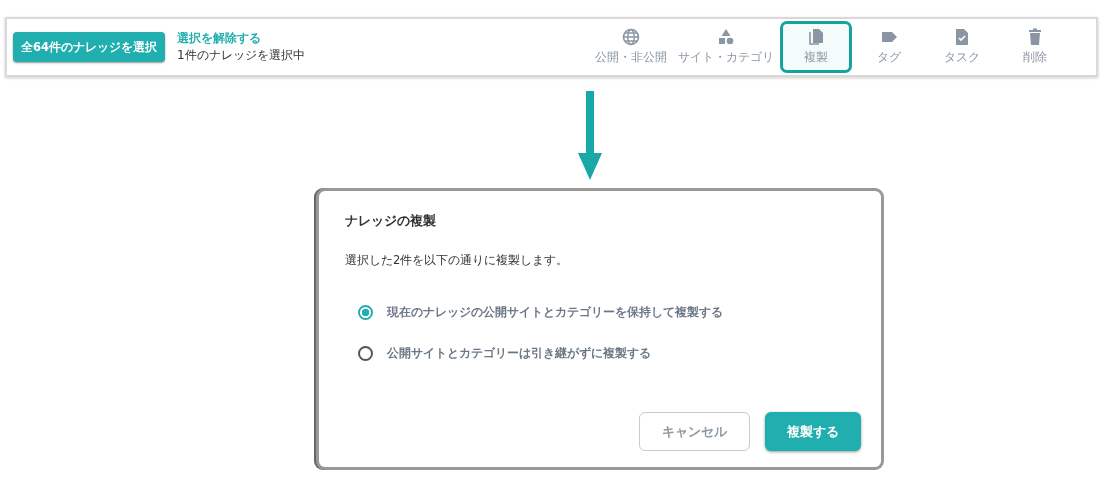 Image resolution: width=1111 pixels, height=503 pixels. Describe the element at coordinates (726, 37) in the screenshot. I see `shapes-icon` at that location.